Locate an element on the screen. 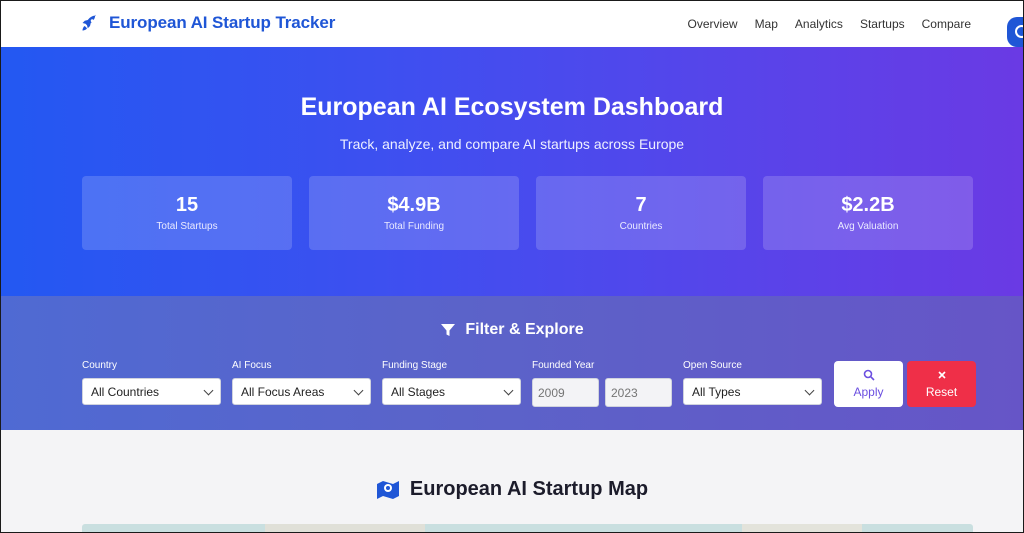 Image resolution: width=1024 pixels, height=533 pixels. stage-label: Funding Stage is located at coordinates (415, 365).